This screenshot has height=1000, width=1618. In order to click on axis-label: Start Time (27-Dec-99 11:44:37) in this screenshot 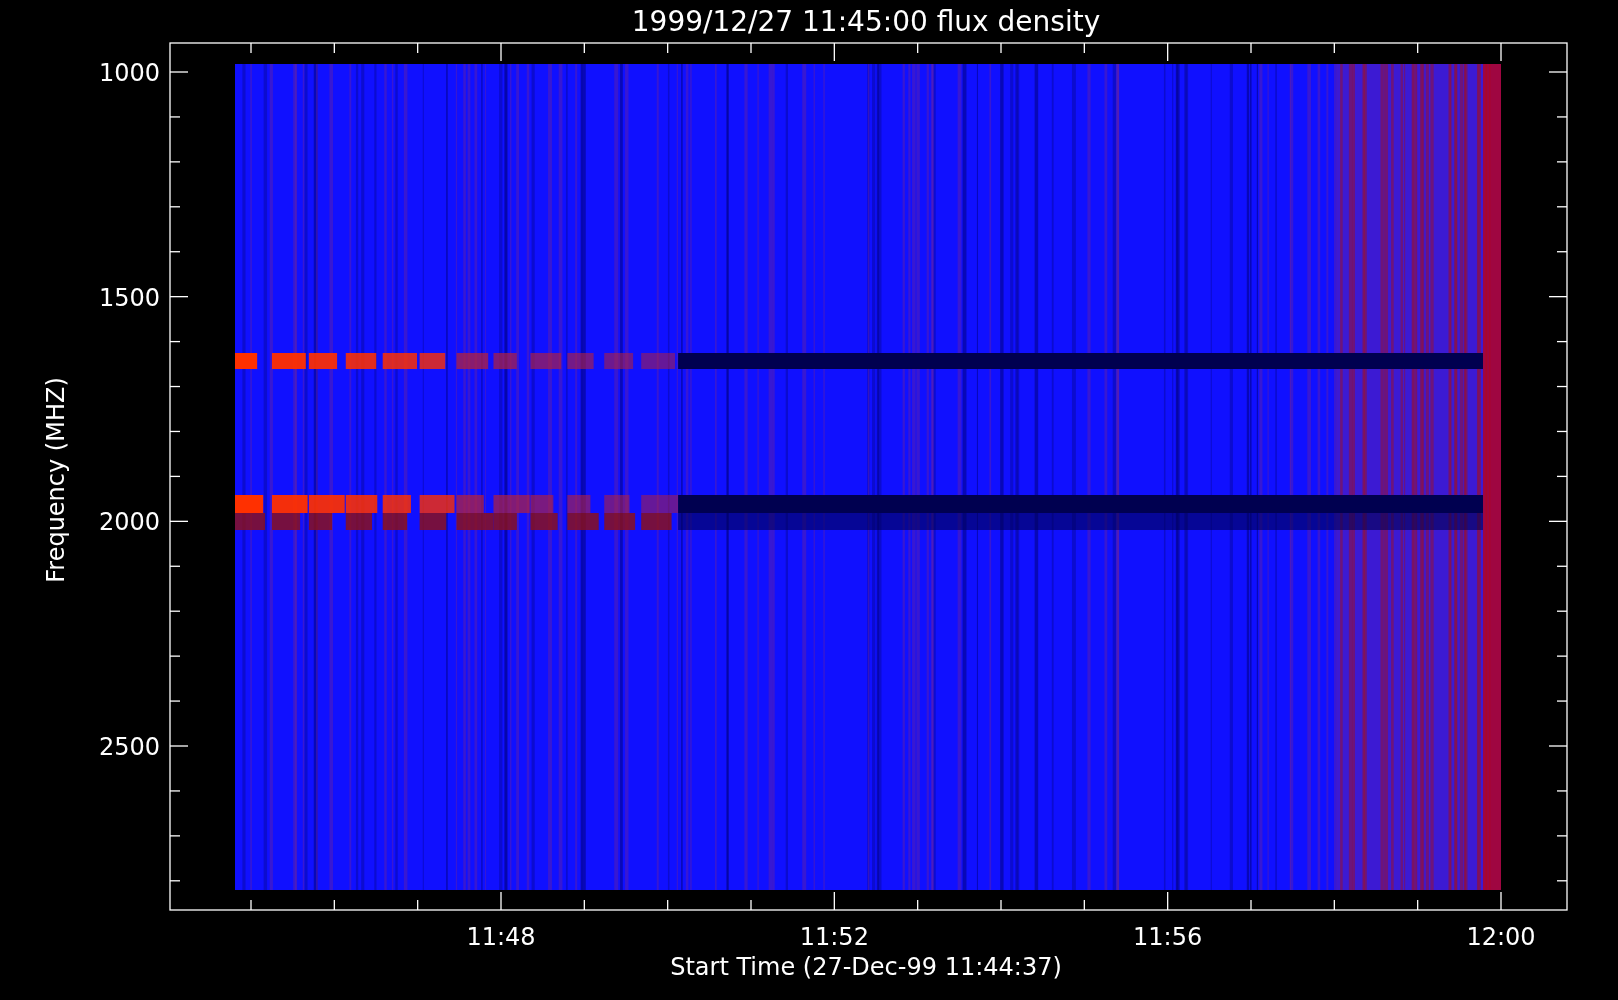, I will do `click(866, 967)`.